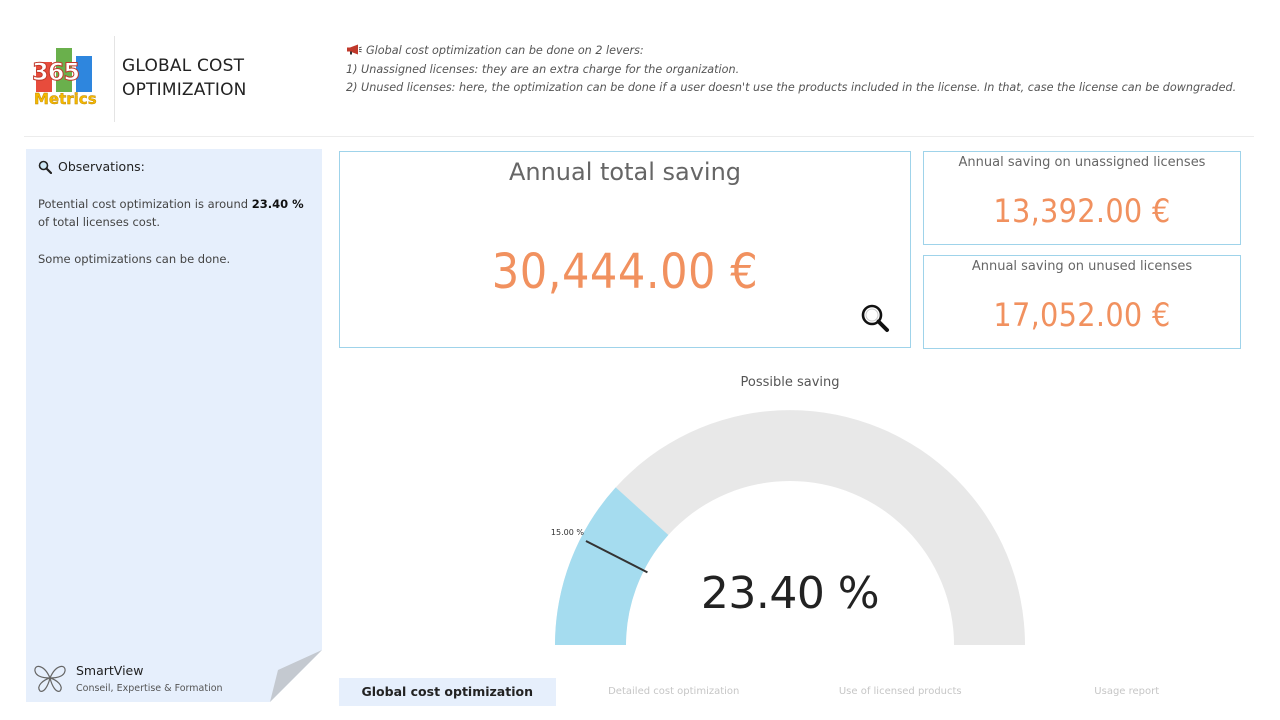  Describe the element at coordinates (900, 692) in the screenshot. I see `tab-use-of-licensed-products: Use of licensed products` at that location.